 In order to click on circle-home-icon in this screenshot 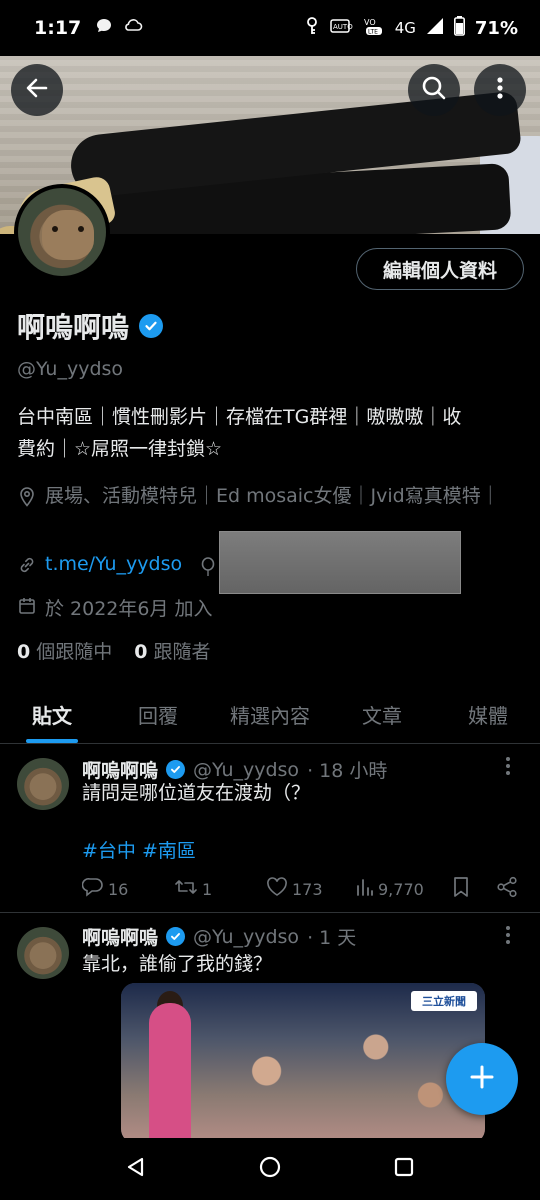, I will do `click(270, 1169)`.